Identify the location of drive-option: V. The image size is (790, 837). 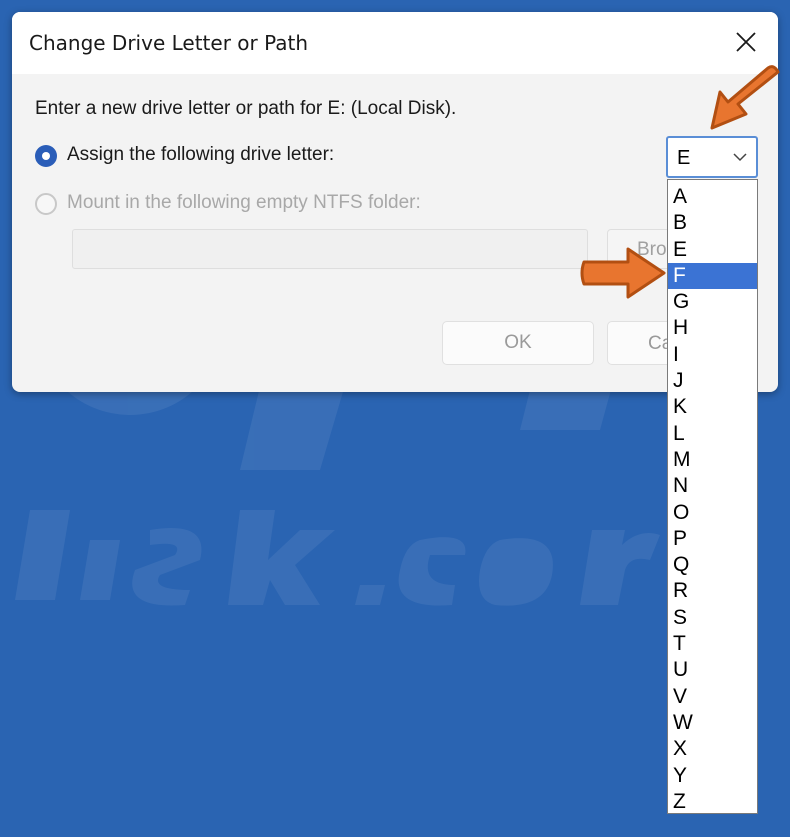
(712, 697).